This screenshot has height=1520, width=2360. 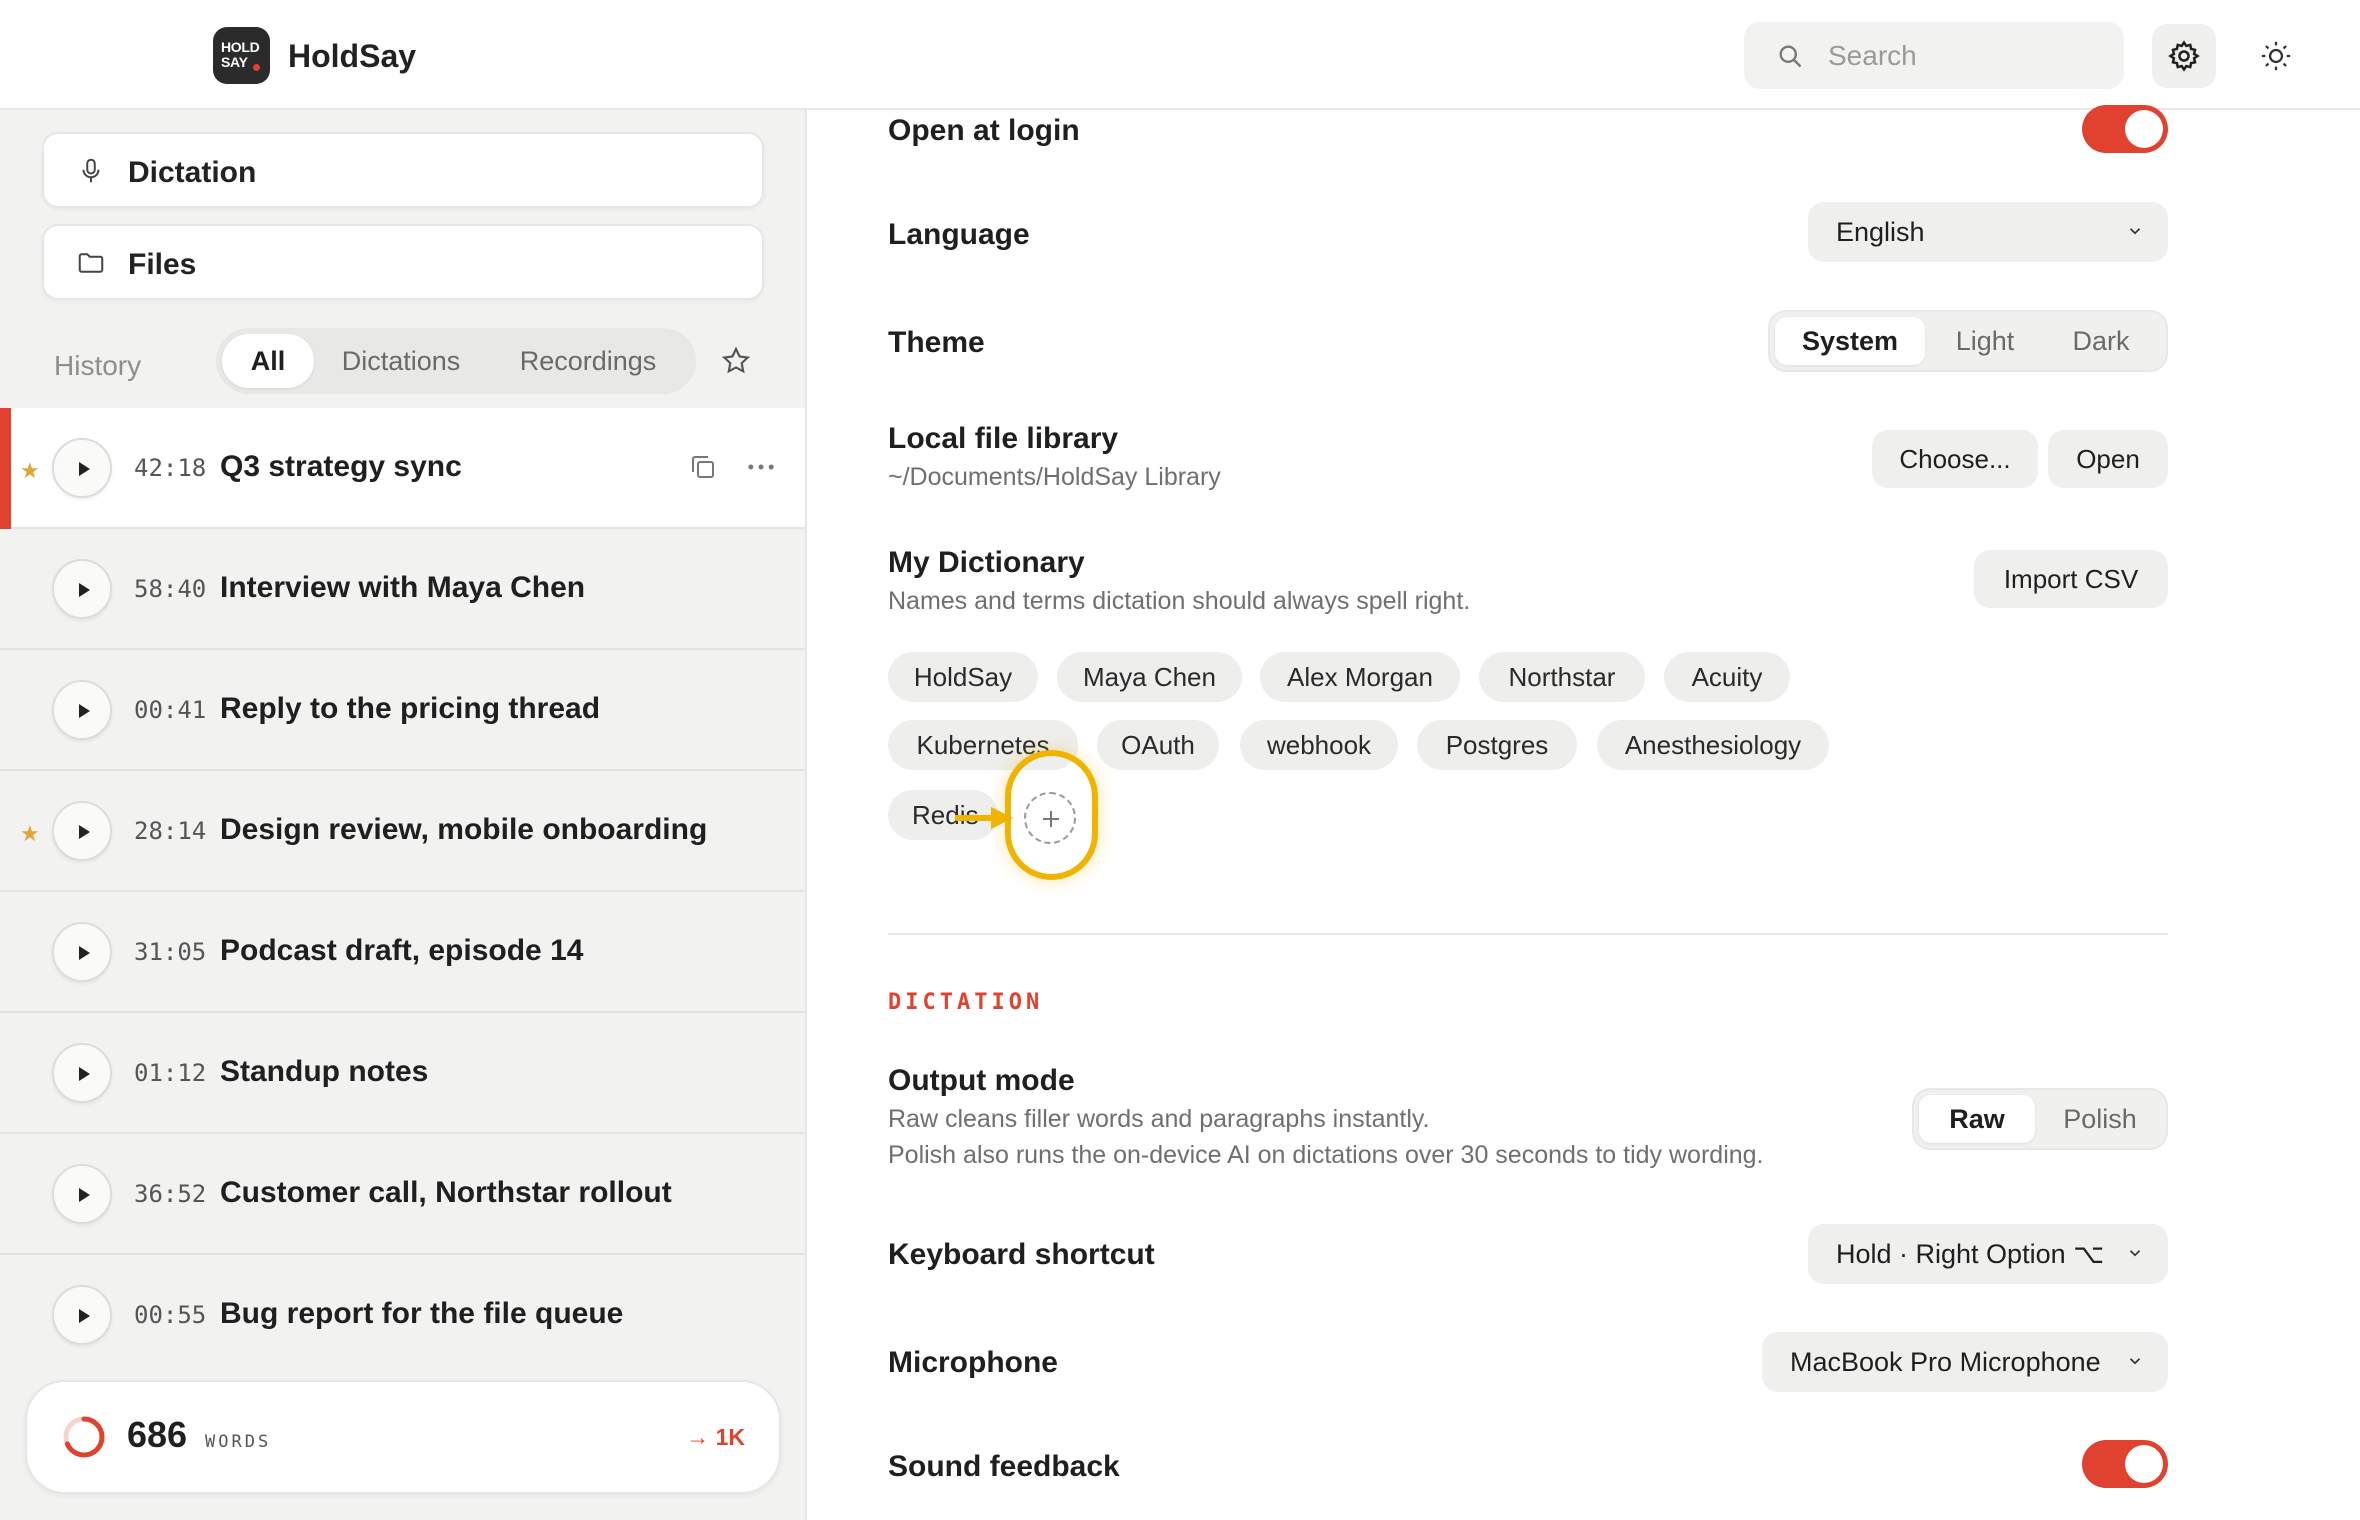 I want to click on history-filter: All Dictations Recordings, so click(x=456, y=361).